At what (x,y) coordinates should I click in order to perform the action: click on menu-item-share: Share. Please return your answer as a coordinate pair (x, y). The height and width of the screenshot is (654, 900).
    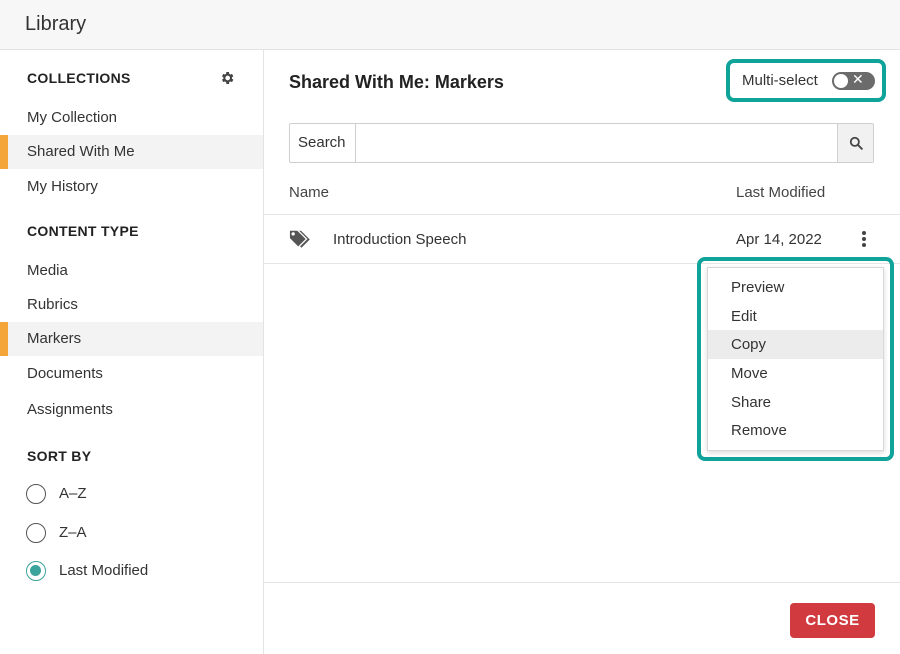
    Looking at the image, I should click on (795, 402).